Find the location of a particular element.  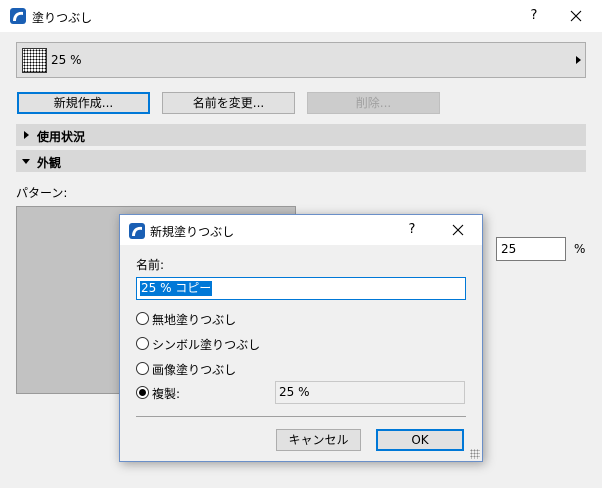

radio-symbol-fill-label: シンボル塗りつぶし is located at coordinates (206, 345).